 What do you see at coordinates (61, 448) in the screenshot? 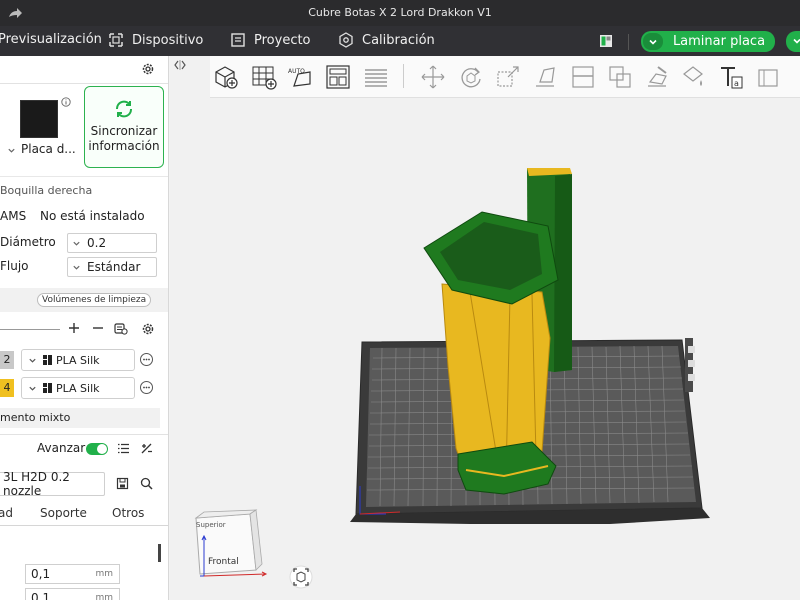
I see `advance-label: Avanzar` at bounding box center [61, 448].